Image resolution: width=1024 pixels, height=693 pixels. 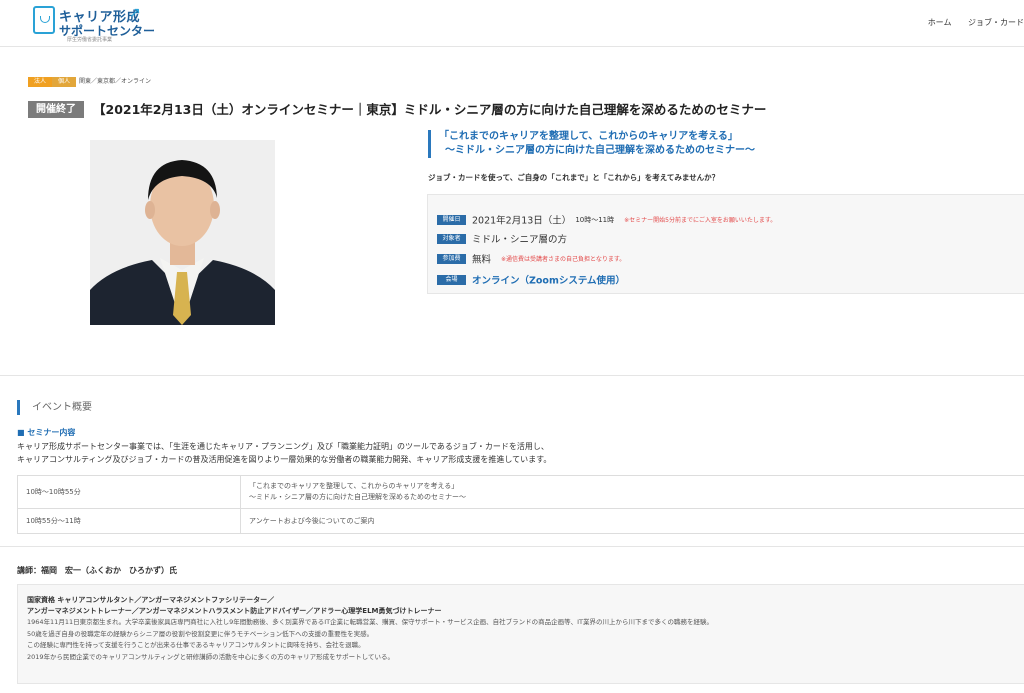 I want to click on event-location: 関東／東京都／オンライン, so click(x=115, y=81).